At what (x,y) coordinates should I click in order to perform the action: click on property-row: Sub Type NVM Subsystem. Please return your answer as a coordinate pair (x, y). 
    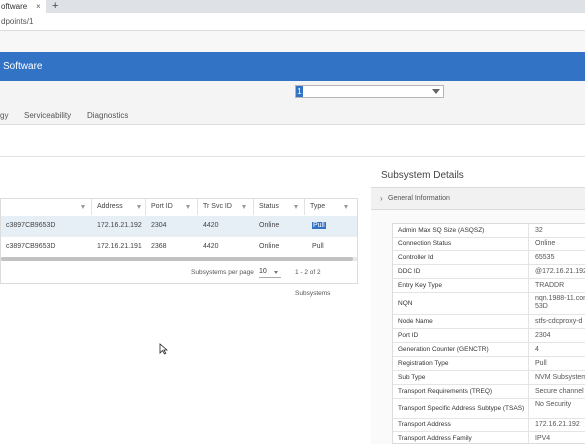
    Looking at the image, I should click on (489, 378).